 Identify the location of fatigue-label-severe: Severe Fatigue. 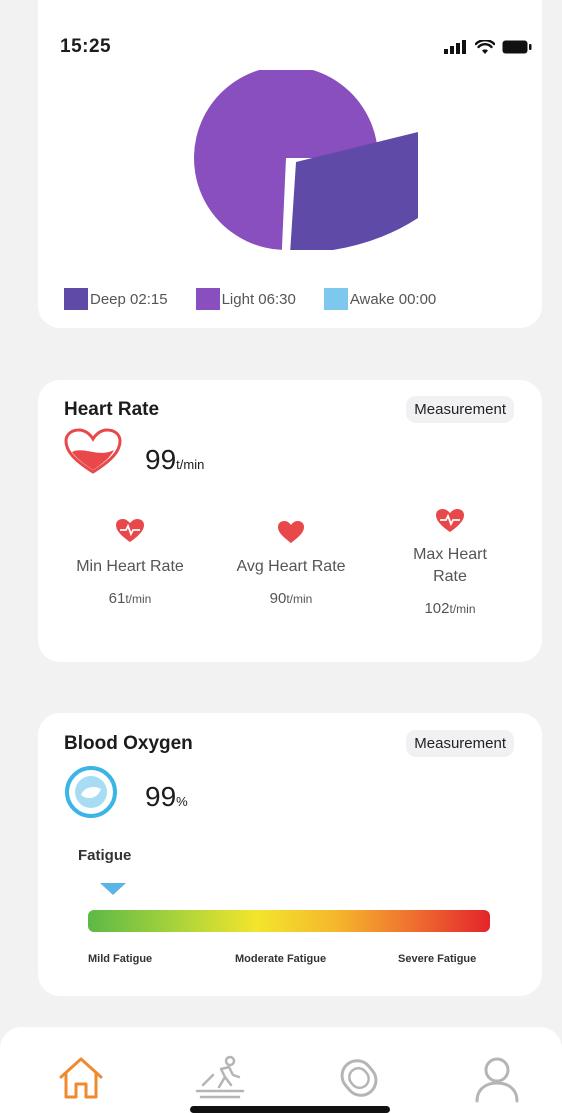
(437, 959).